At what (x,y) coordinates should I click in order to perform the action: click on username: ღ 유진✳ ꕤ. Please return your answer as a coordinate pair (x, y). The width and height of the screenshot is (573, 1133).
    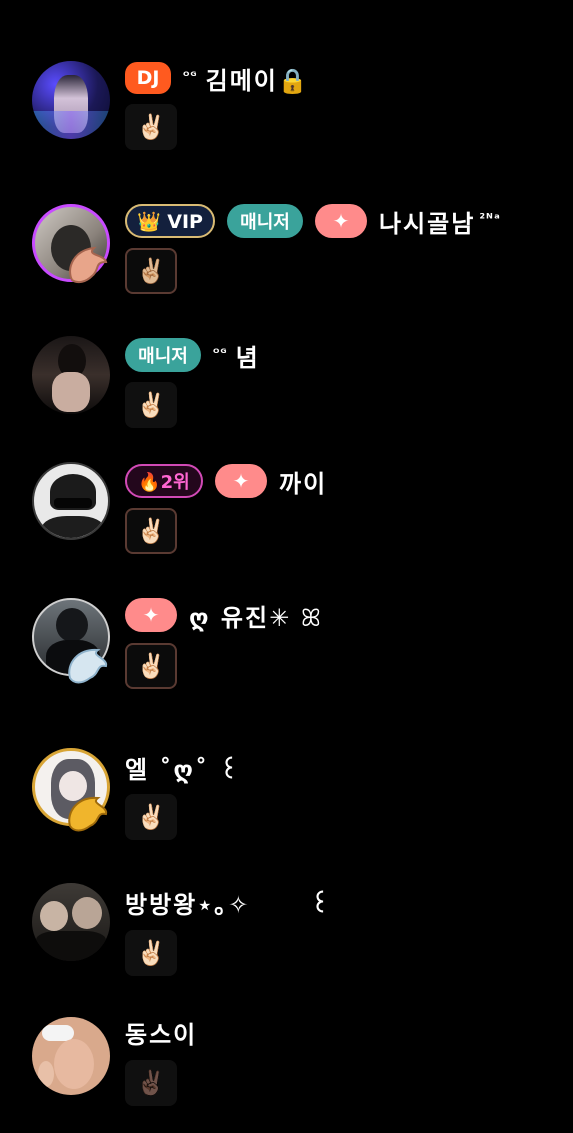
    Looking at the image, I should click on (256, 615).